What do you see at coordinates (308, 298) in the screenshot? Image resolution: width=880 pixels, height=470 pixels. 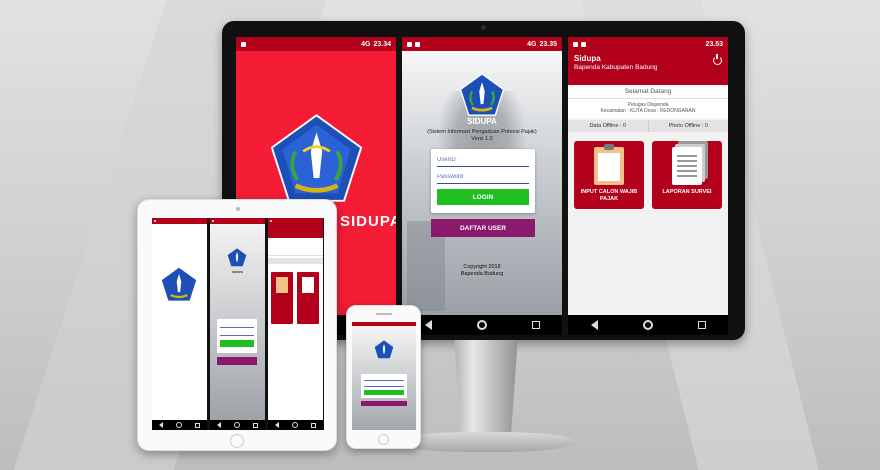 I see `laporan-survei-tile` at bounding box center [308, 298].